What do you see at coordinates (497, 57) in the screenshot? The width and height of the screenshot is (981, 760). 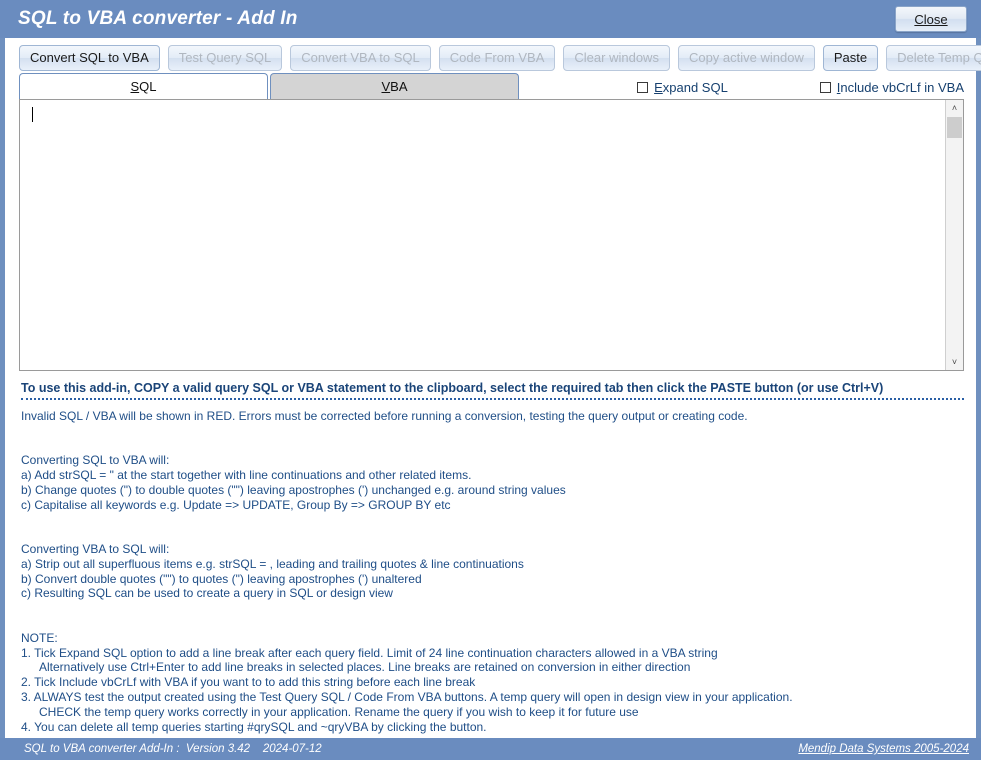 I see `code-from-vba-button: Code From VBA` at bounding box center [497, 57].